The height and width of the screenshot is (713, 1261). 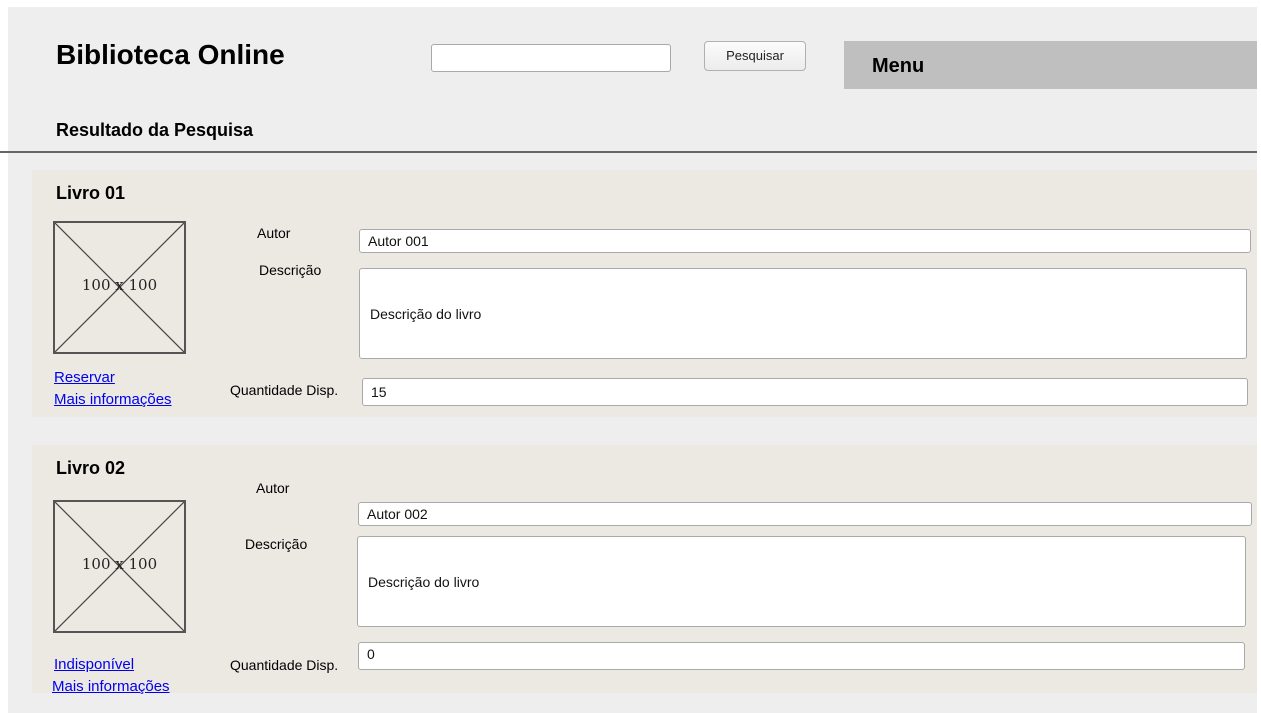 I want to click on app-title: Biblioteca Online, so click(x=170, y=54).